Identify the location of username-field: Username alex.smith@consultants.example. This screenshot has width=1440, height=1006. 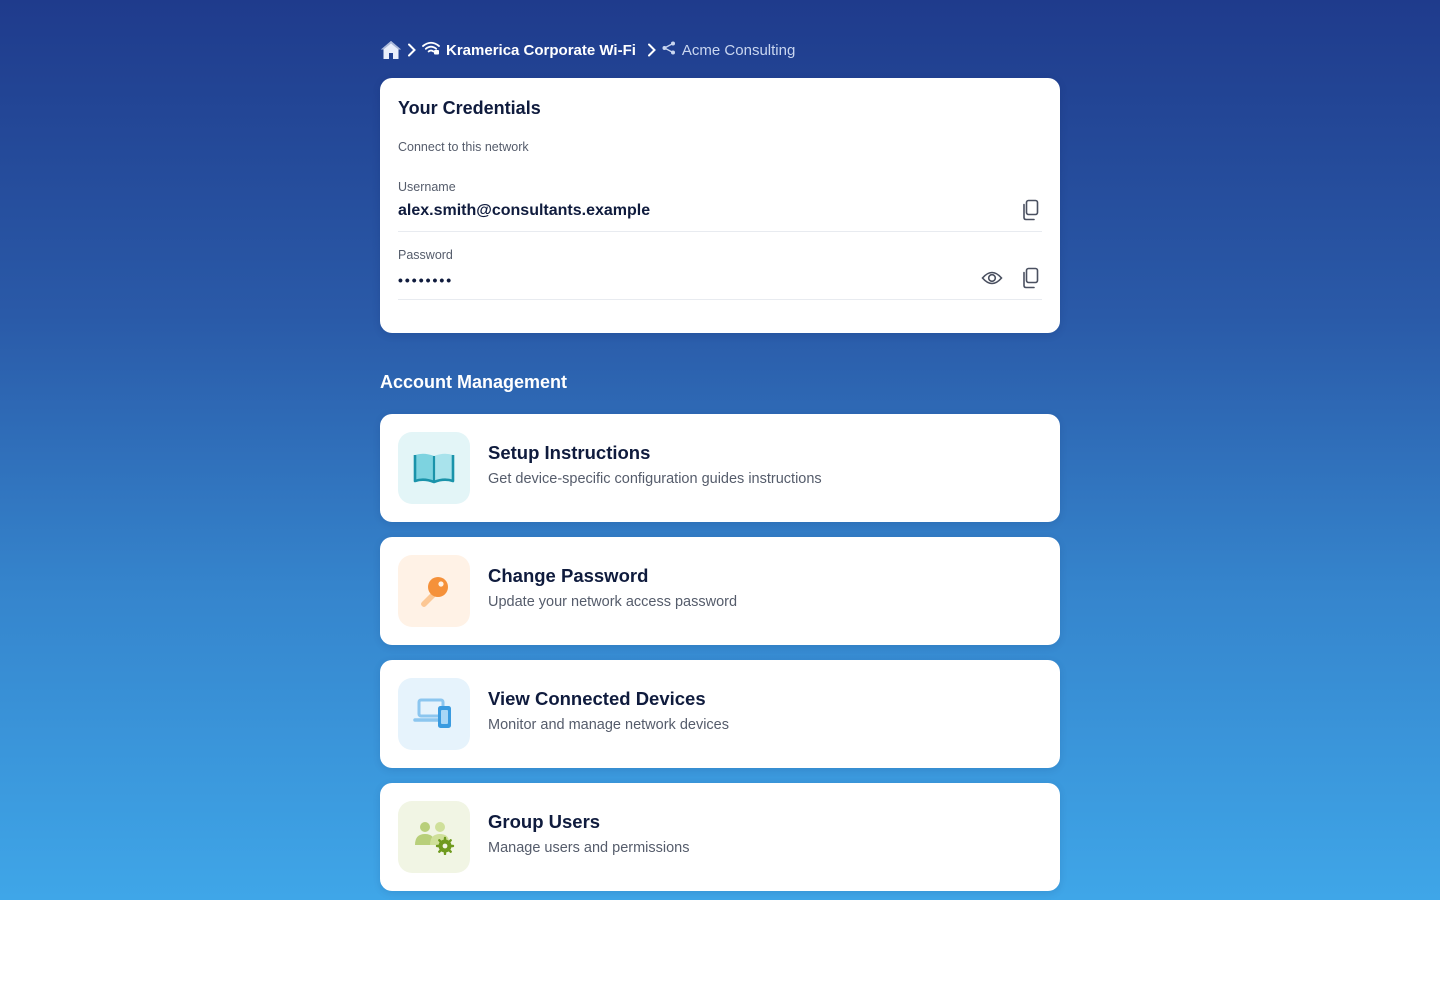
(720, 206).